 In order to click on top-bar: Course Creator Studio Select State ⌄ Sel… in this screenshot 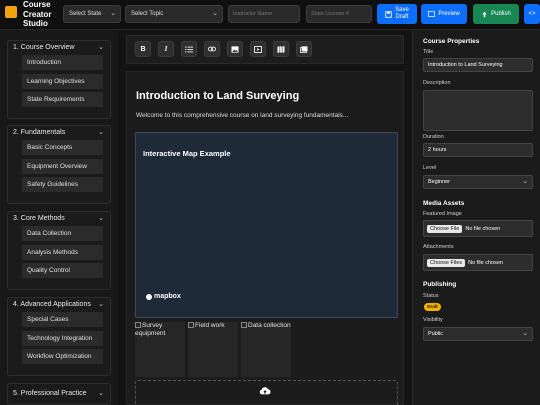, I will do `click(270, 15)`.